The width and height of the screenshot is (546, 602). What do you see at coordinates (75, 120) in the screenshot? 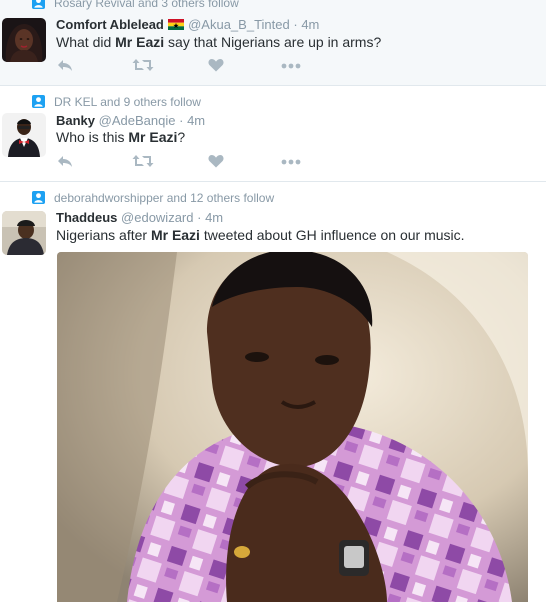
I see `display-name: Banky` at bounding box center [75, 120].